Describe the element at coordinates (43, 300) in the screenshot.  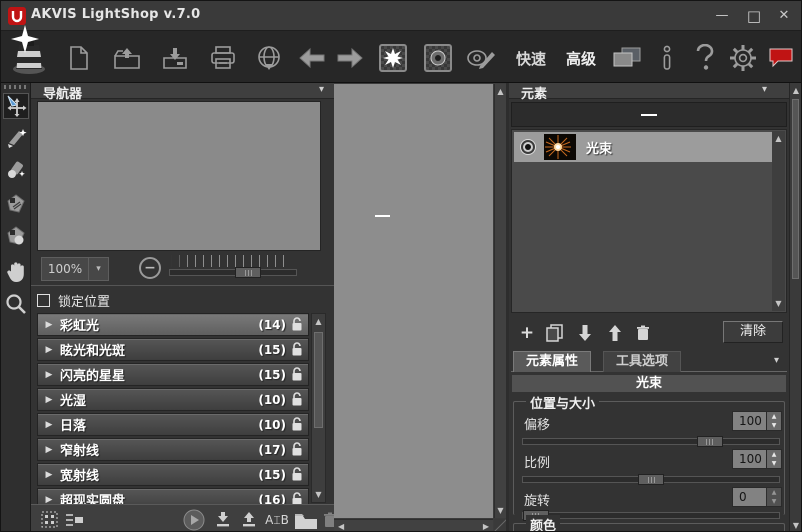
I see `lock-position-checkbox` at that location.